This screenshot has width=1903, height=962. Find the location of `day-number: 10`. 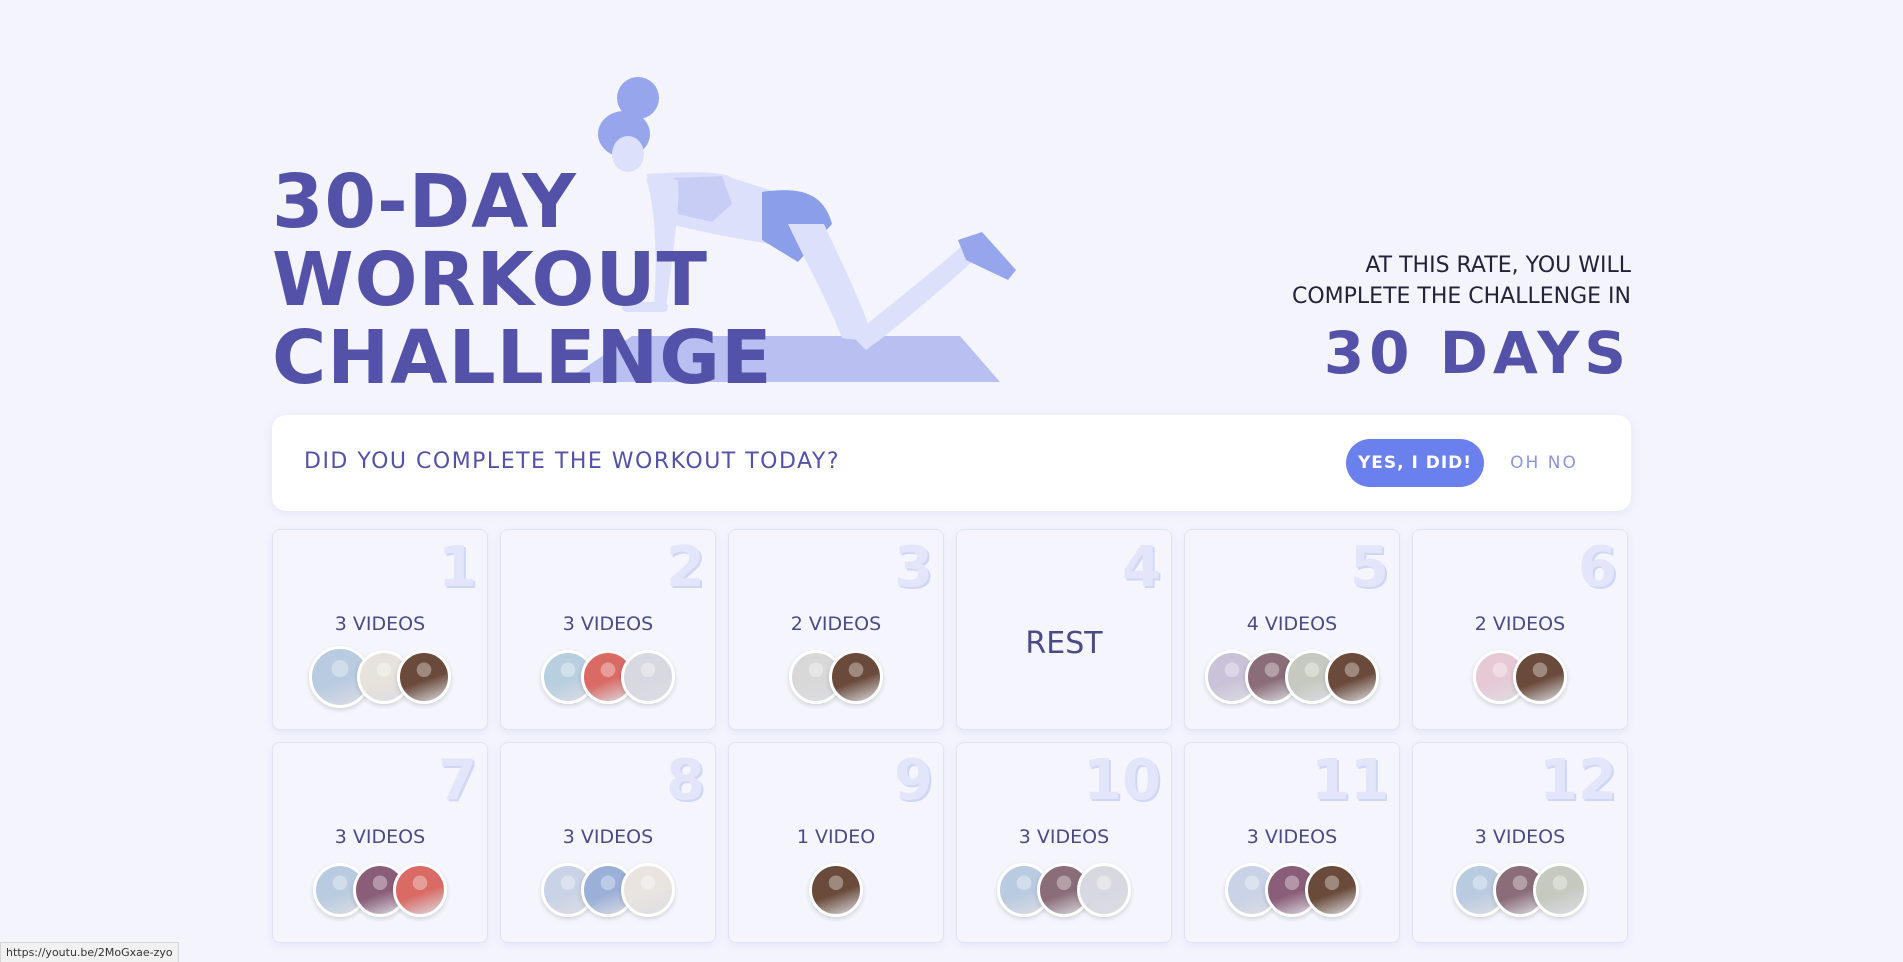

day-number: 10 is located at coordinates (1122, 780).